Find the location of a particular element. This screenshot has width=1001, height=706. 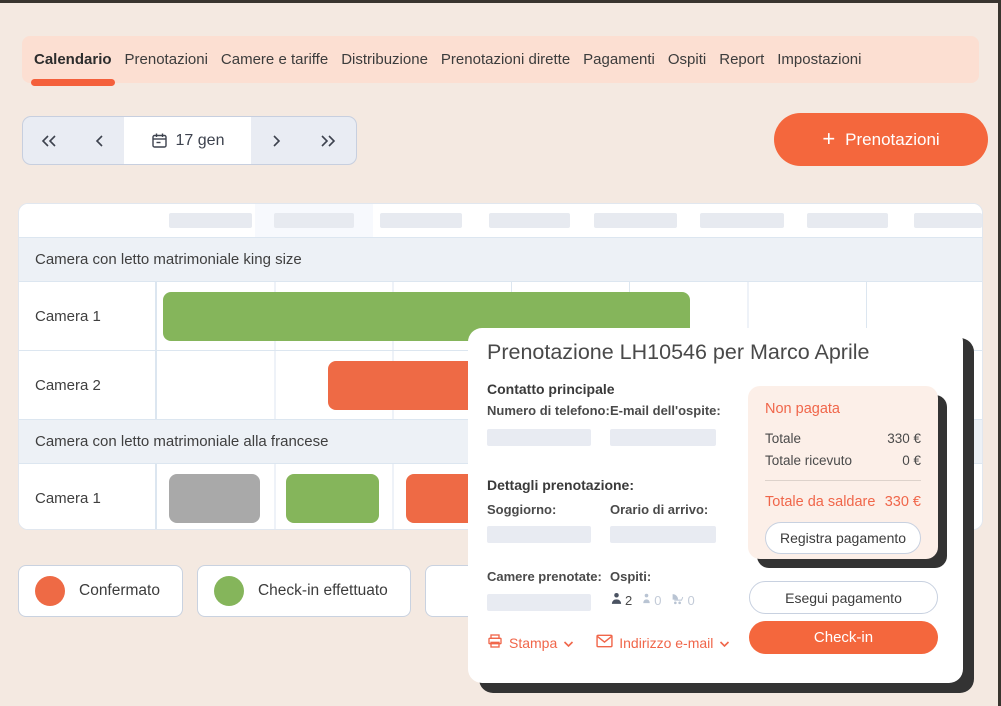

make-payment-button: Esegui pagamento is located at coordinates (843, 597).